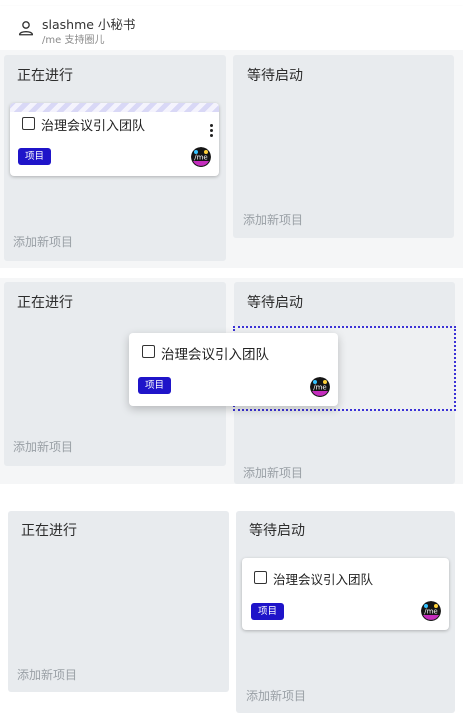 The height and width of the screenshot is (721, 463). Describe the element at coordinates (212, 131) in the screenshot. I see `more-options-icon` at that location.